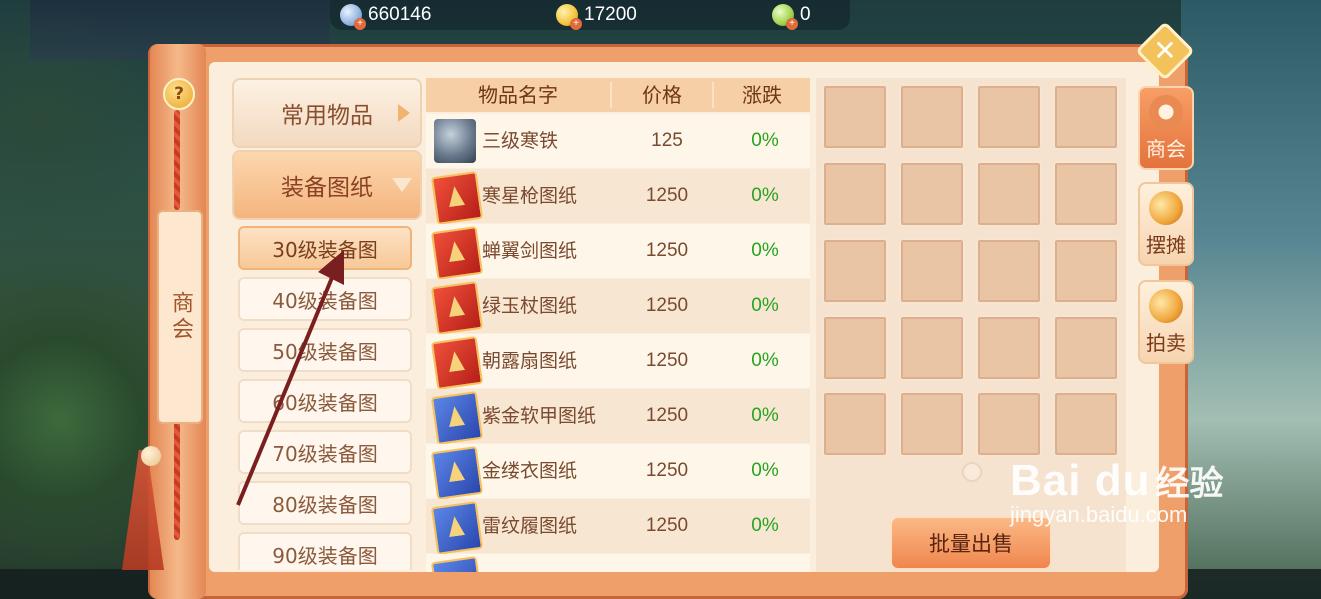  Describe the element at coordinates (327, 188) in the screenshot. I see `category-label: 装备图纸` at that location.